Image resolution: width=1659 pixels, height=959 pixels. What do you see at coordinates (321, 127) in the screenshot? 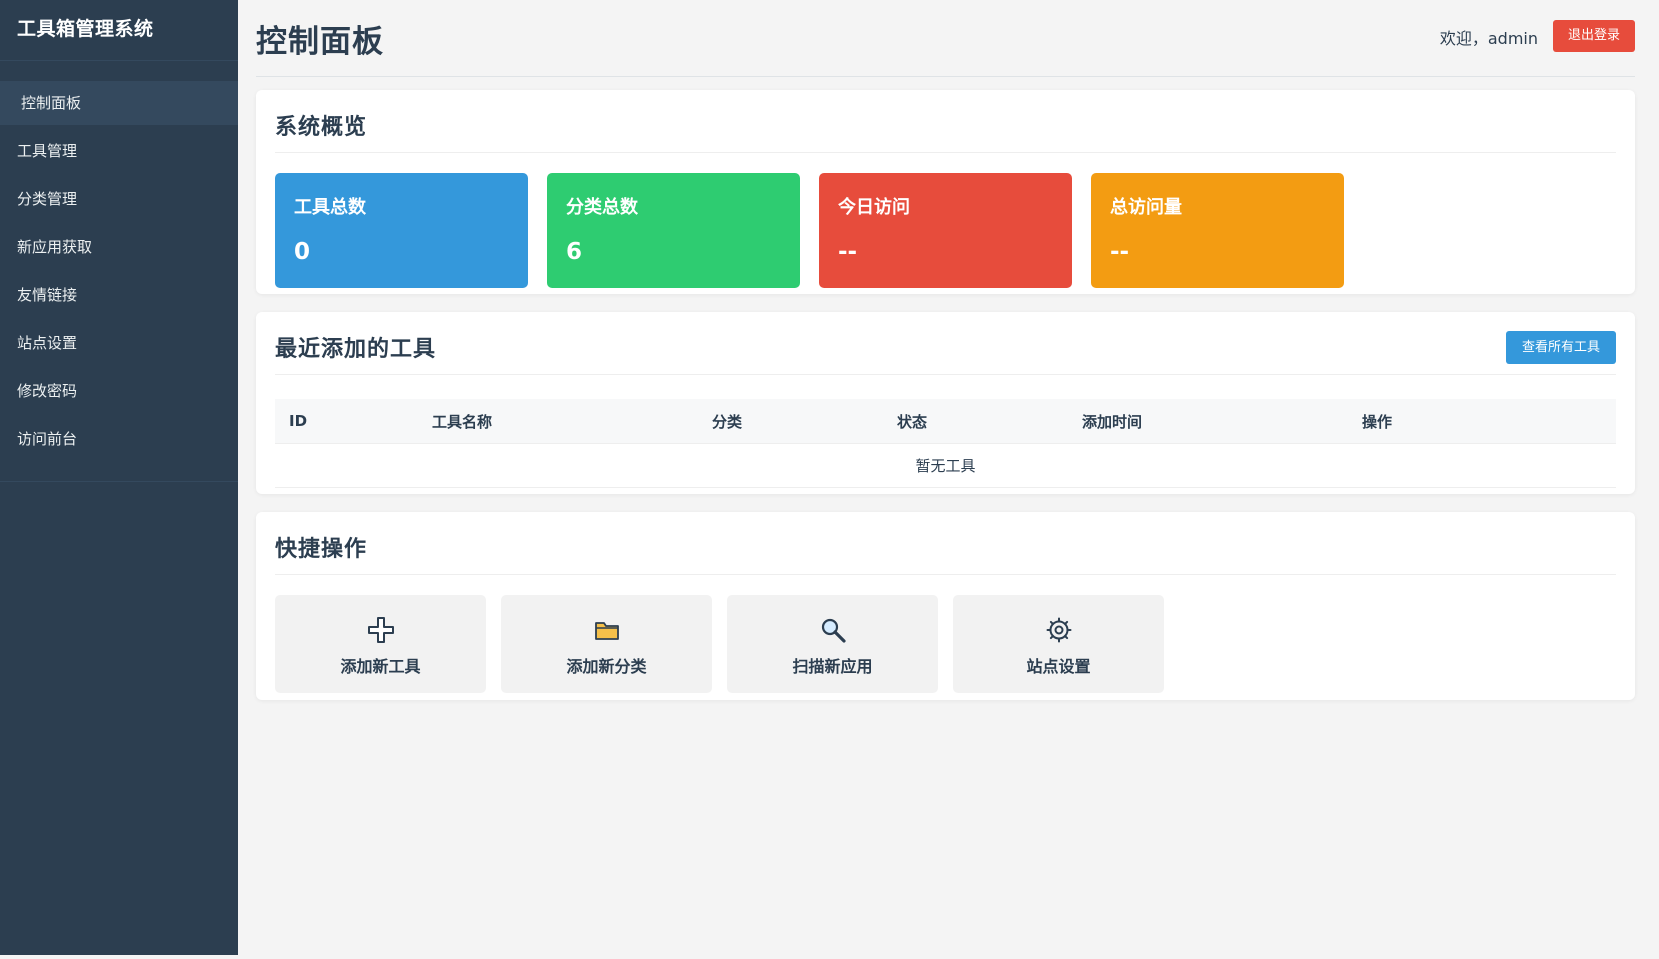
I see `overview-title: 系统概览` at bounding box center [321, 127].